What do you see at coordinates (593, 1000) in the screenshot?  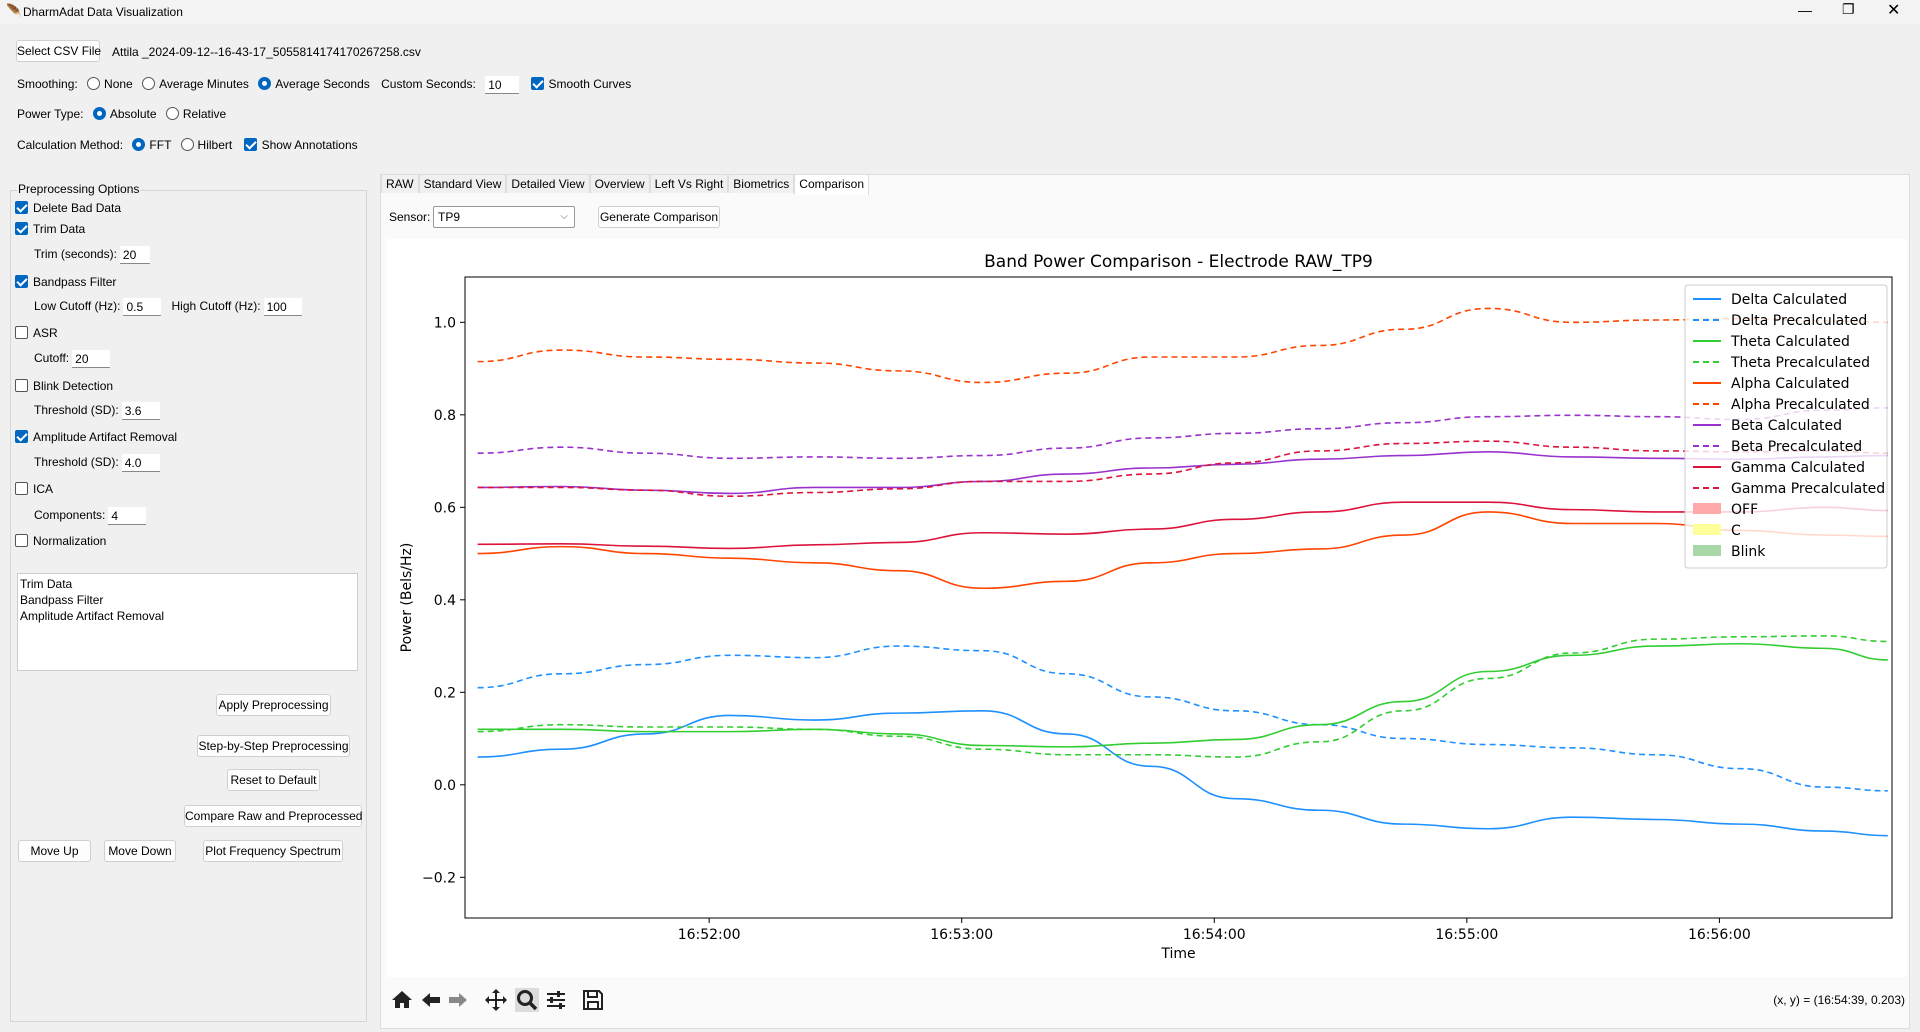 I see `save-icon` at bounding box center [593, 1000].